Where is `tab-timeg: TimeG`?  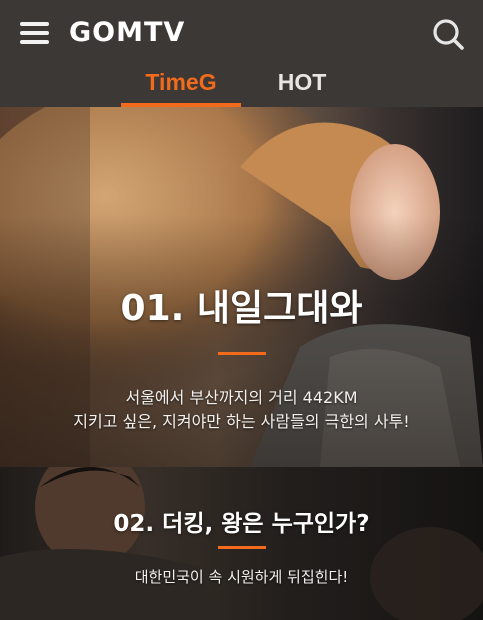
tab-timeg: TimeG is located at coordinates (181, 88).